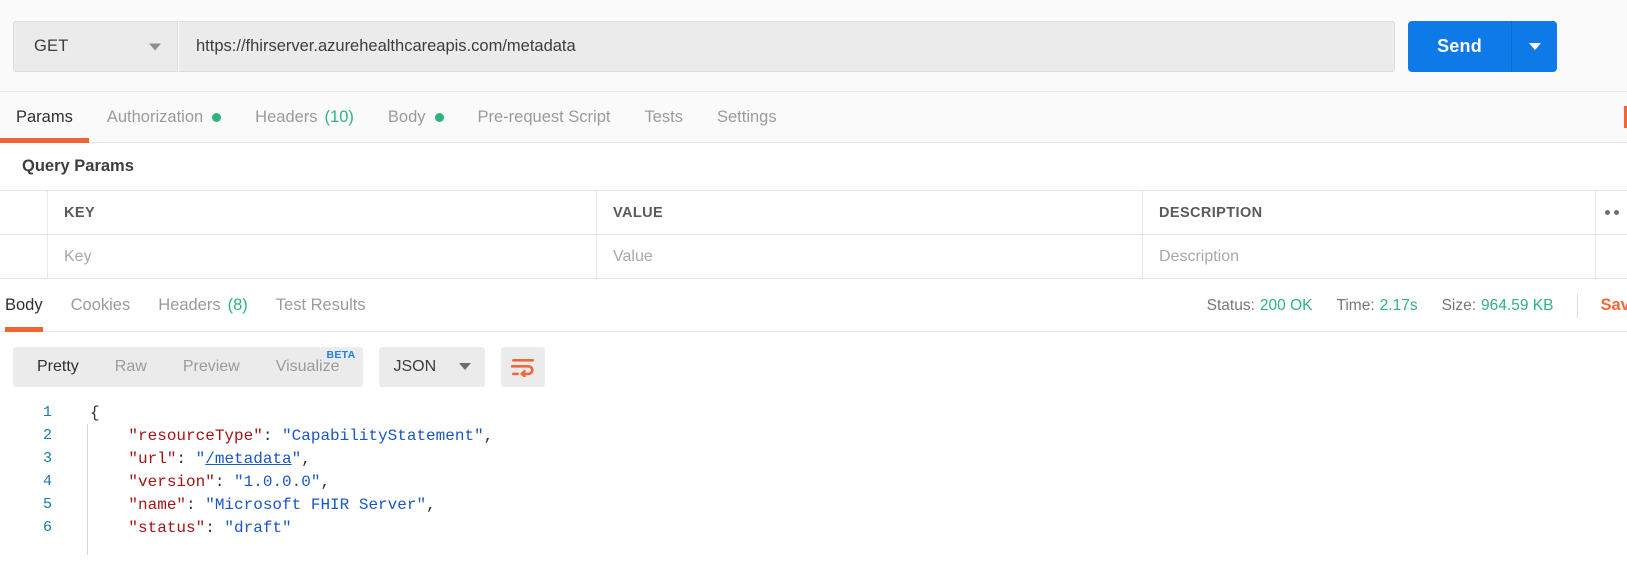 The image size is (1627, 567). Describe the element at coordinates (80, 212) in the screenshot. I see `column-header-key-label: KEY` at that location.